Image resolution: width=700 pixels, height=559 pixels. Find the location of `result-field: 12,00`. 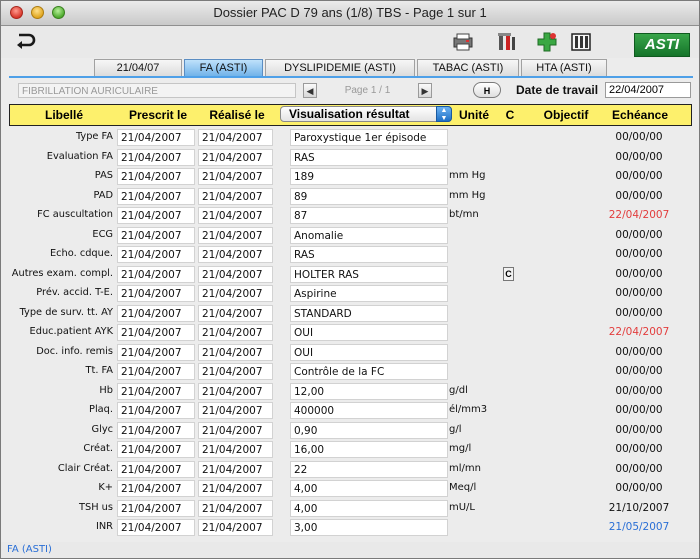

result-field: 12,00 is located at coordinates (369, 391).